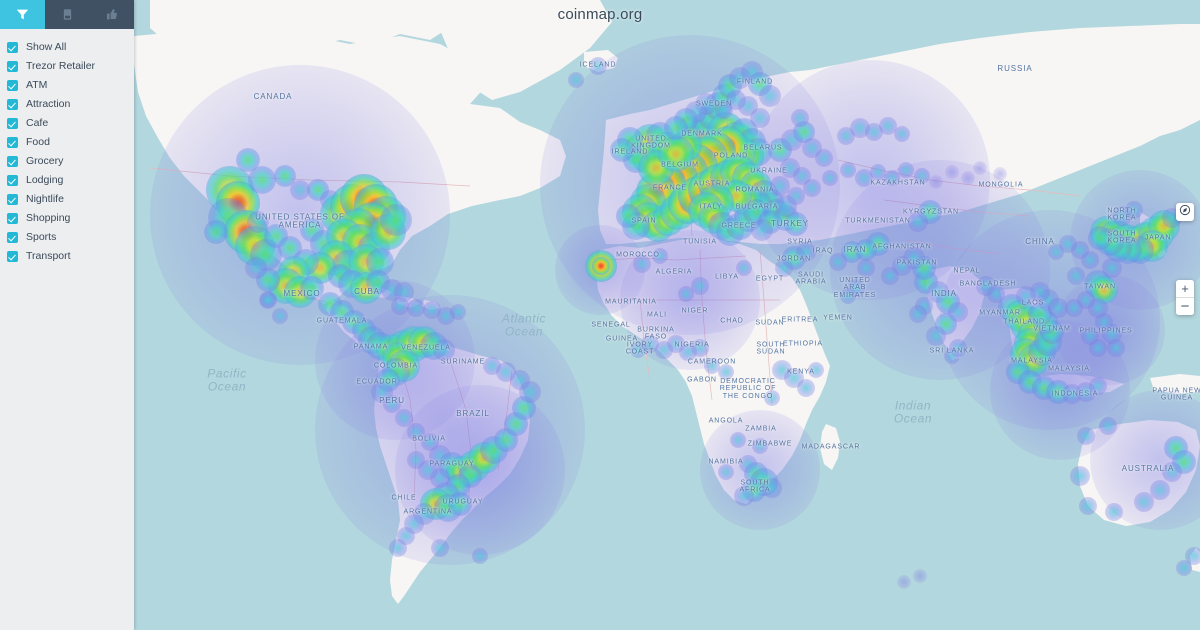 Image resolution: width=1200 pixels, height=630 pixels. I want to click on checkbox-lodging, so click(12, 180).